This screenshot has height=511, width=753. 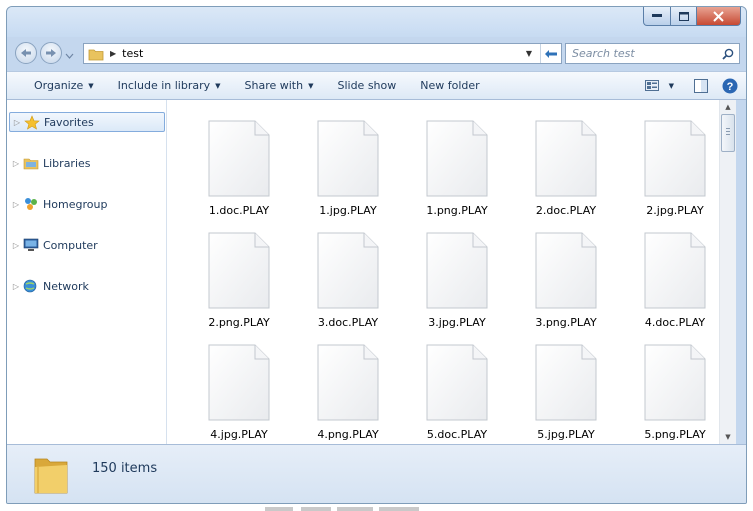 I want to click on file-item: 4.png.PLAY, so click(x=348, y=391).